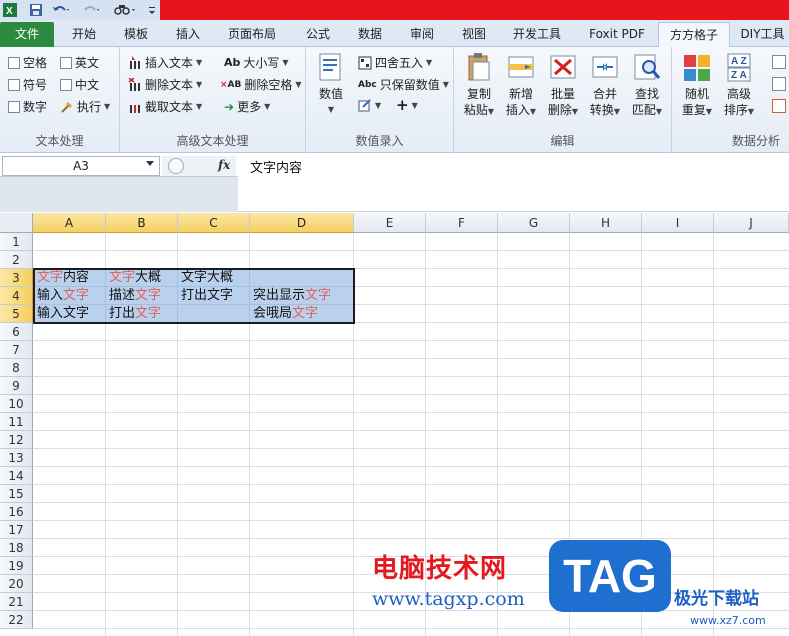  I want to click on row-header-10: 10, so click(16, 404).